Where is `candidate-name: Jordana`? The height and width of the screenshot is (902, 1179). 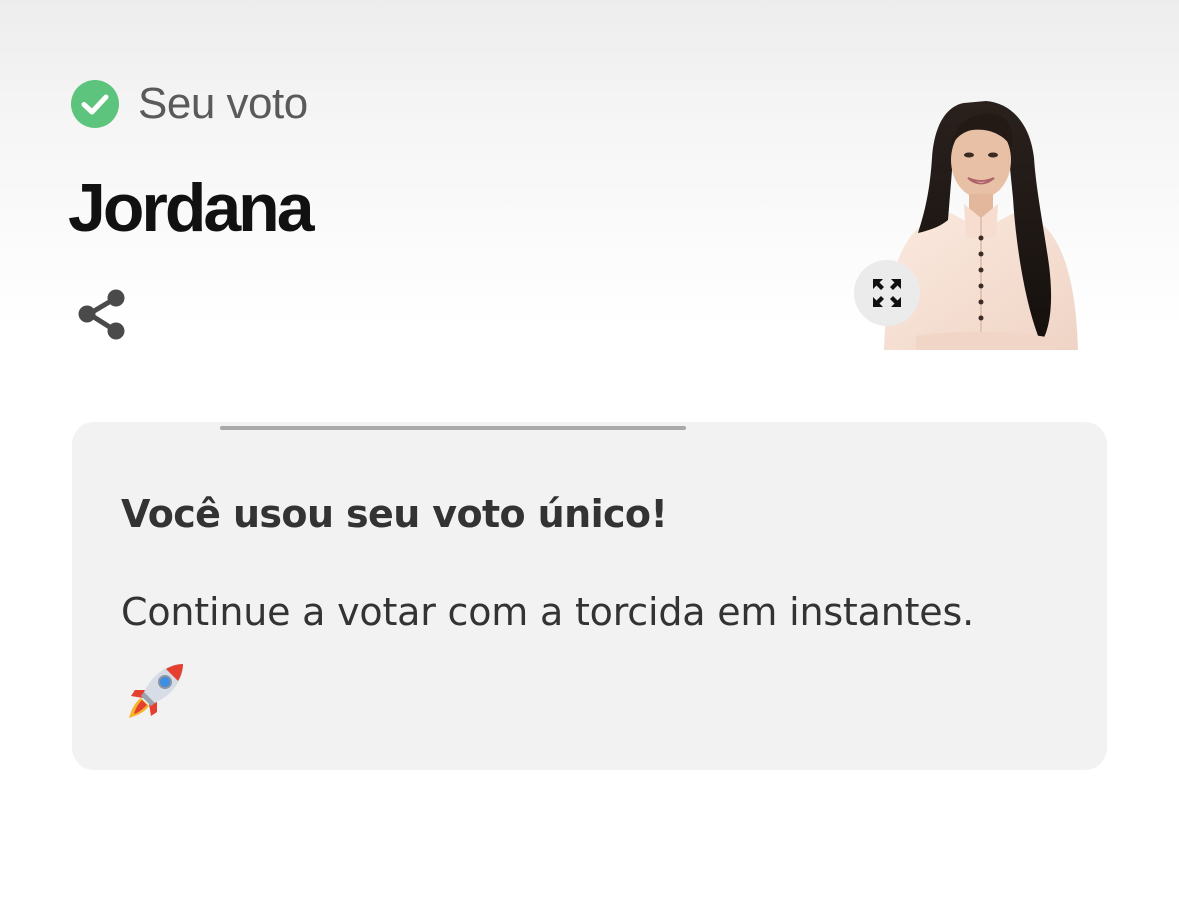 candidate-name: Jordana is located at coordinates (191, 208).